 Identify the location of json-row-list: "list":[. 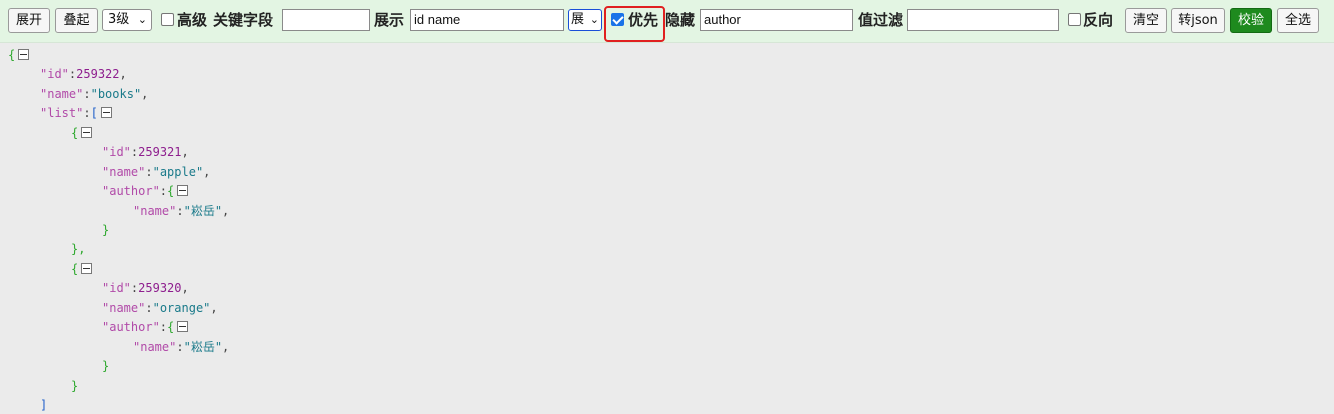
(76, 113).